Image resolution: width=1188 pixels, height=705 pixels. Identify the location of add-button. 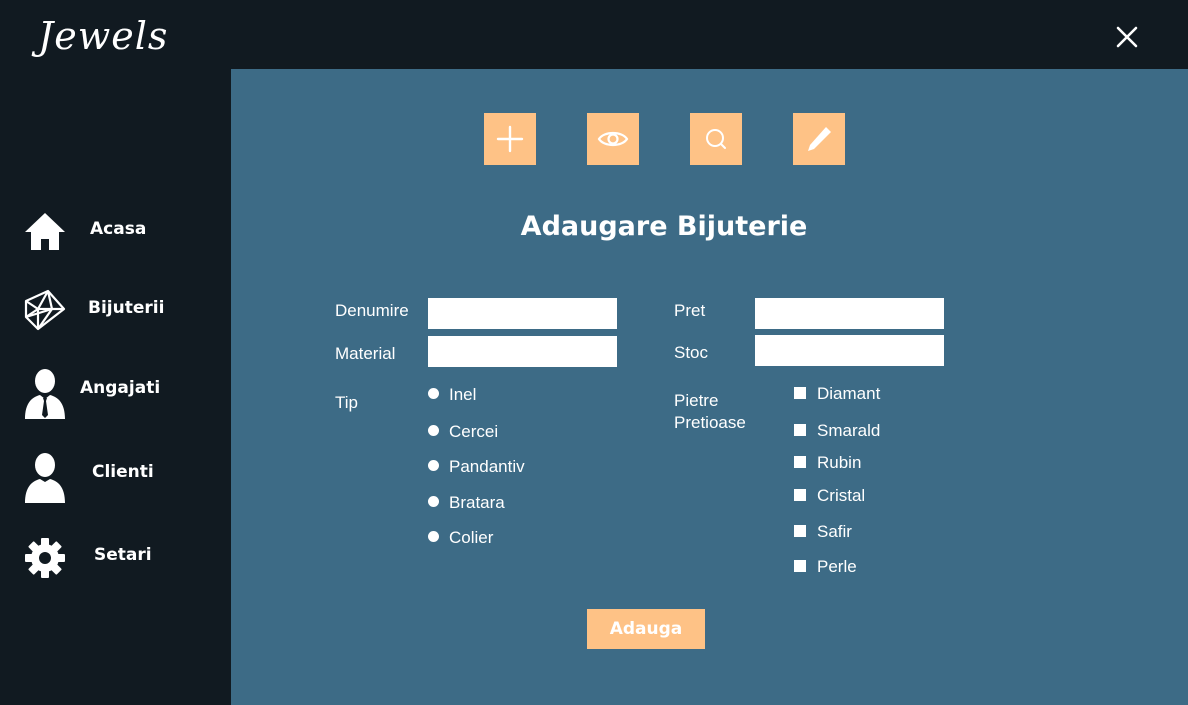
(510, 139).